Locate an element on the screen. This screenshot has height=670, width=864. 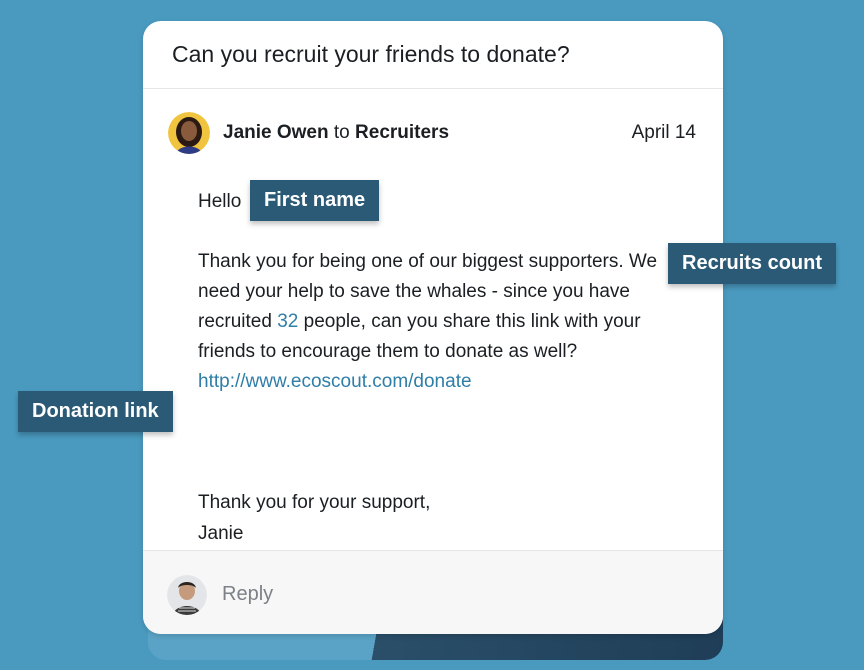
to-word: to is located at coordinates (341, 132).